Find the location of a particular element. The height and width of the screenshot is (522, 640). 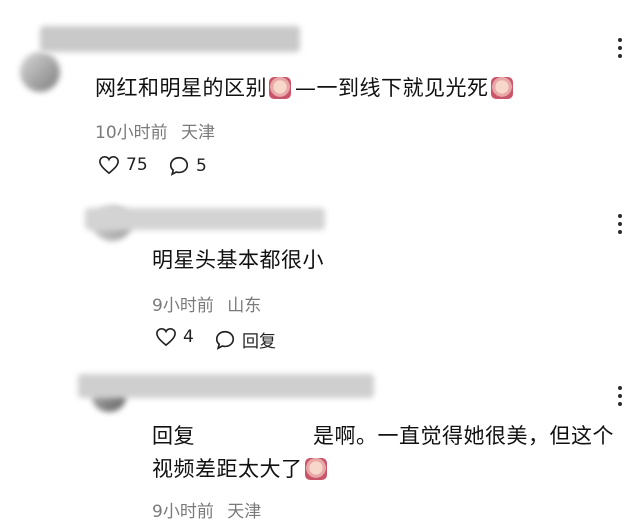

reply-button: 回复 is located at coordinates (245, 339).